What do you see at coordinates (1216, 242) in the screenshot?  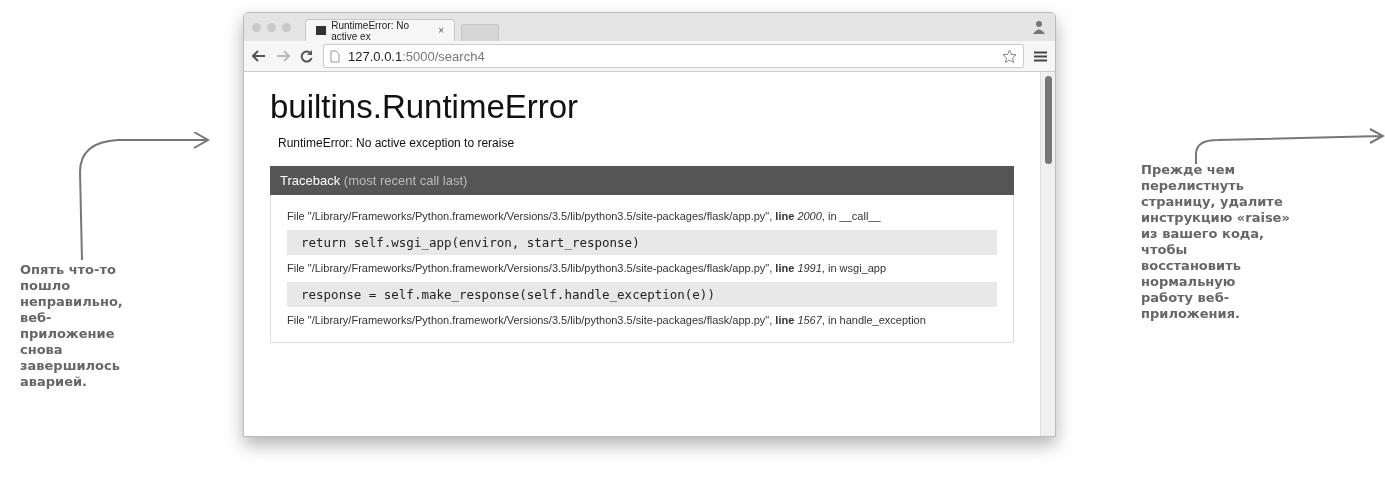 I see `annotation-text: Прежде чем перелистнуть страницу, удалите инструкцию «raise» из вашего кода, чтобы восстановить нормальную работу веб-приложения.` at bounding box center [1216, 242].